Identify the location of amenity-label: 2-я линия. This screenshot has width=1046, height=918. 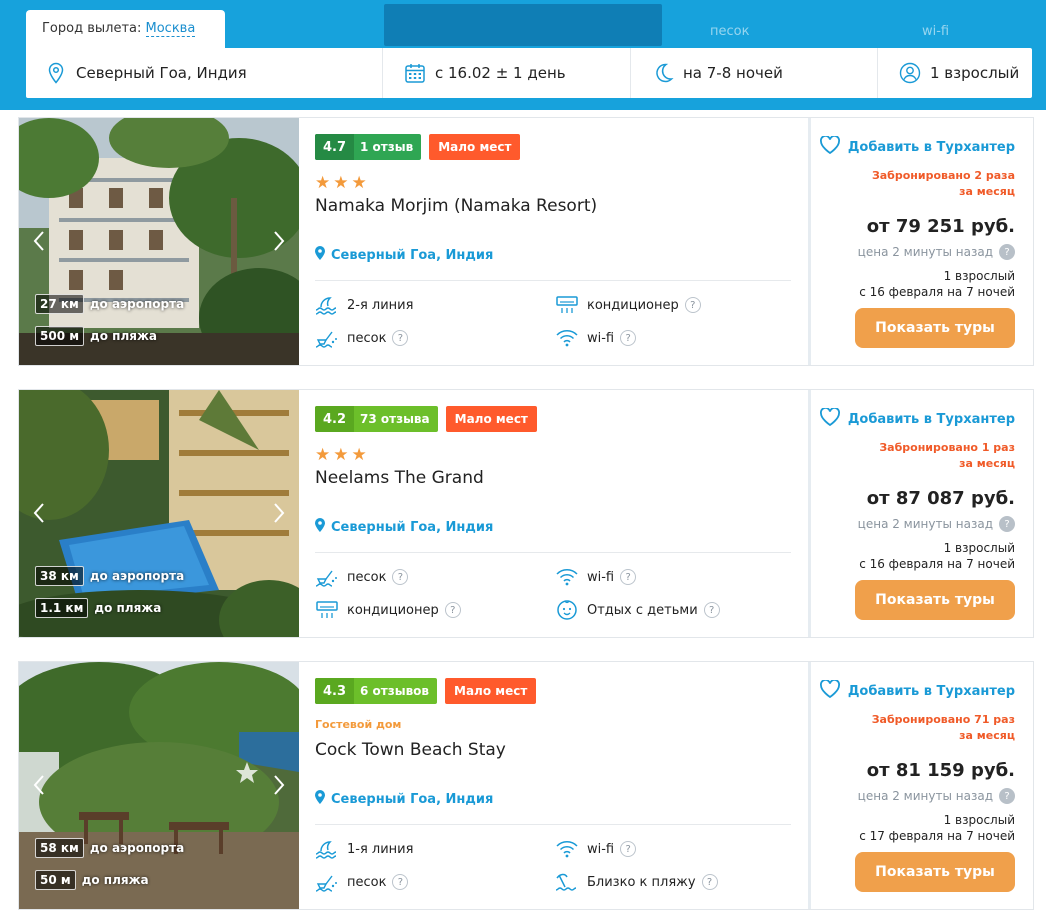
(380, 305).